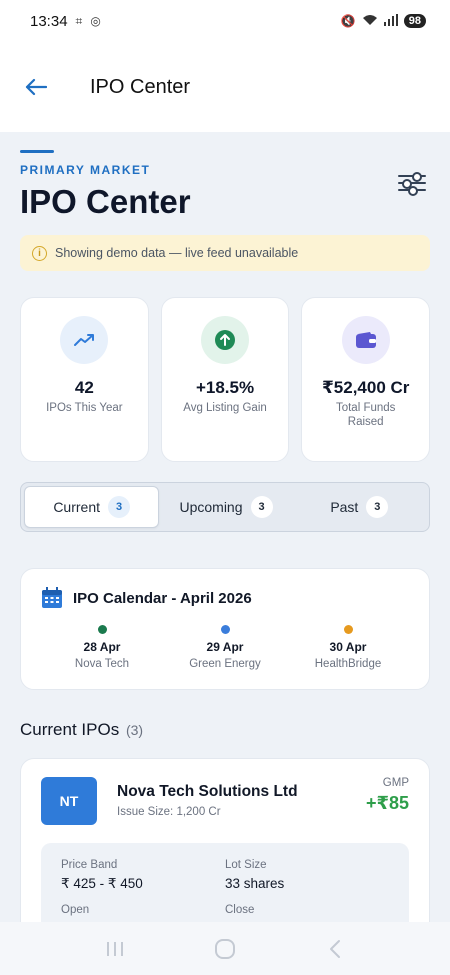 This screenshot has width=450, height=975. I want to click on tab-current: Current 3, so click(92, 507).